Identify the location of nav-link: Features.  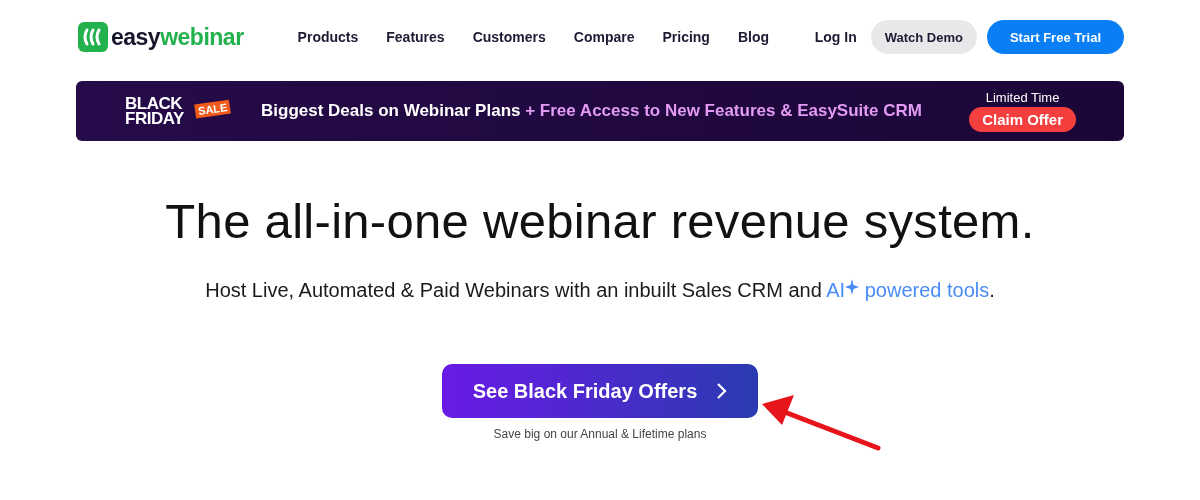
(415, 37).